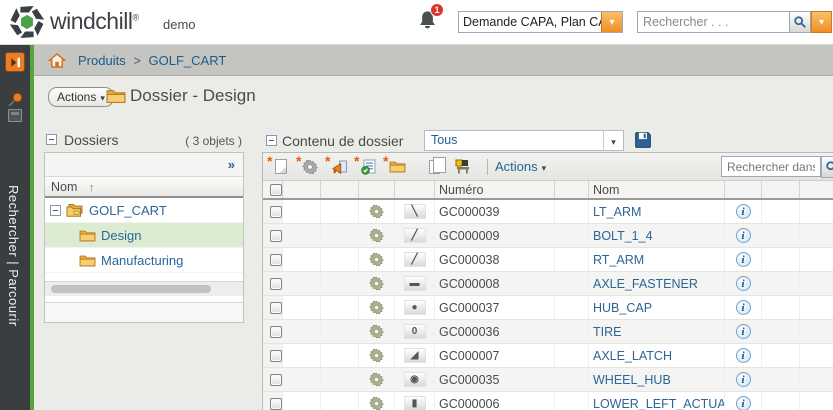 The height and width of the screenshot is (410, 833). Describe the element at coordinates (643, 140) in the screenshot. I see `save-view-icon` at that location.